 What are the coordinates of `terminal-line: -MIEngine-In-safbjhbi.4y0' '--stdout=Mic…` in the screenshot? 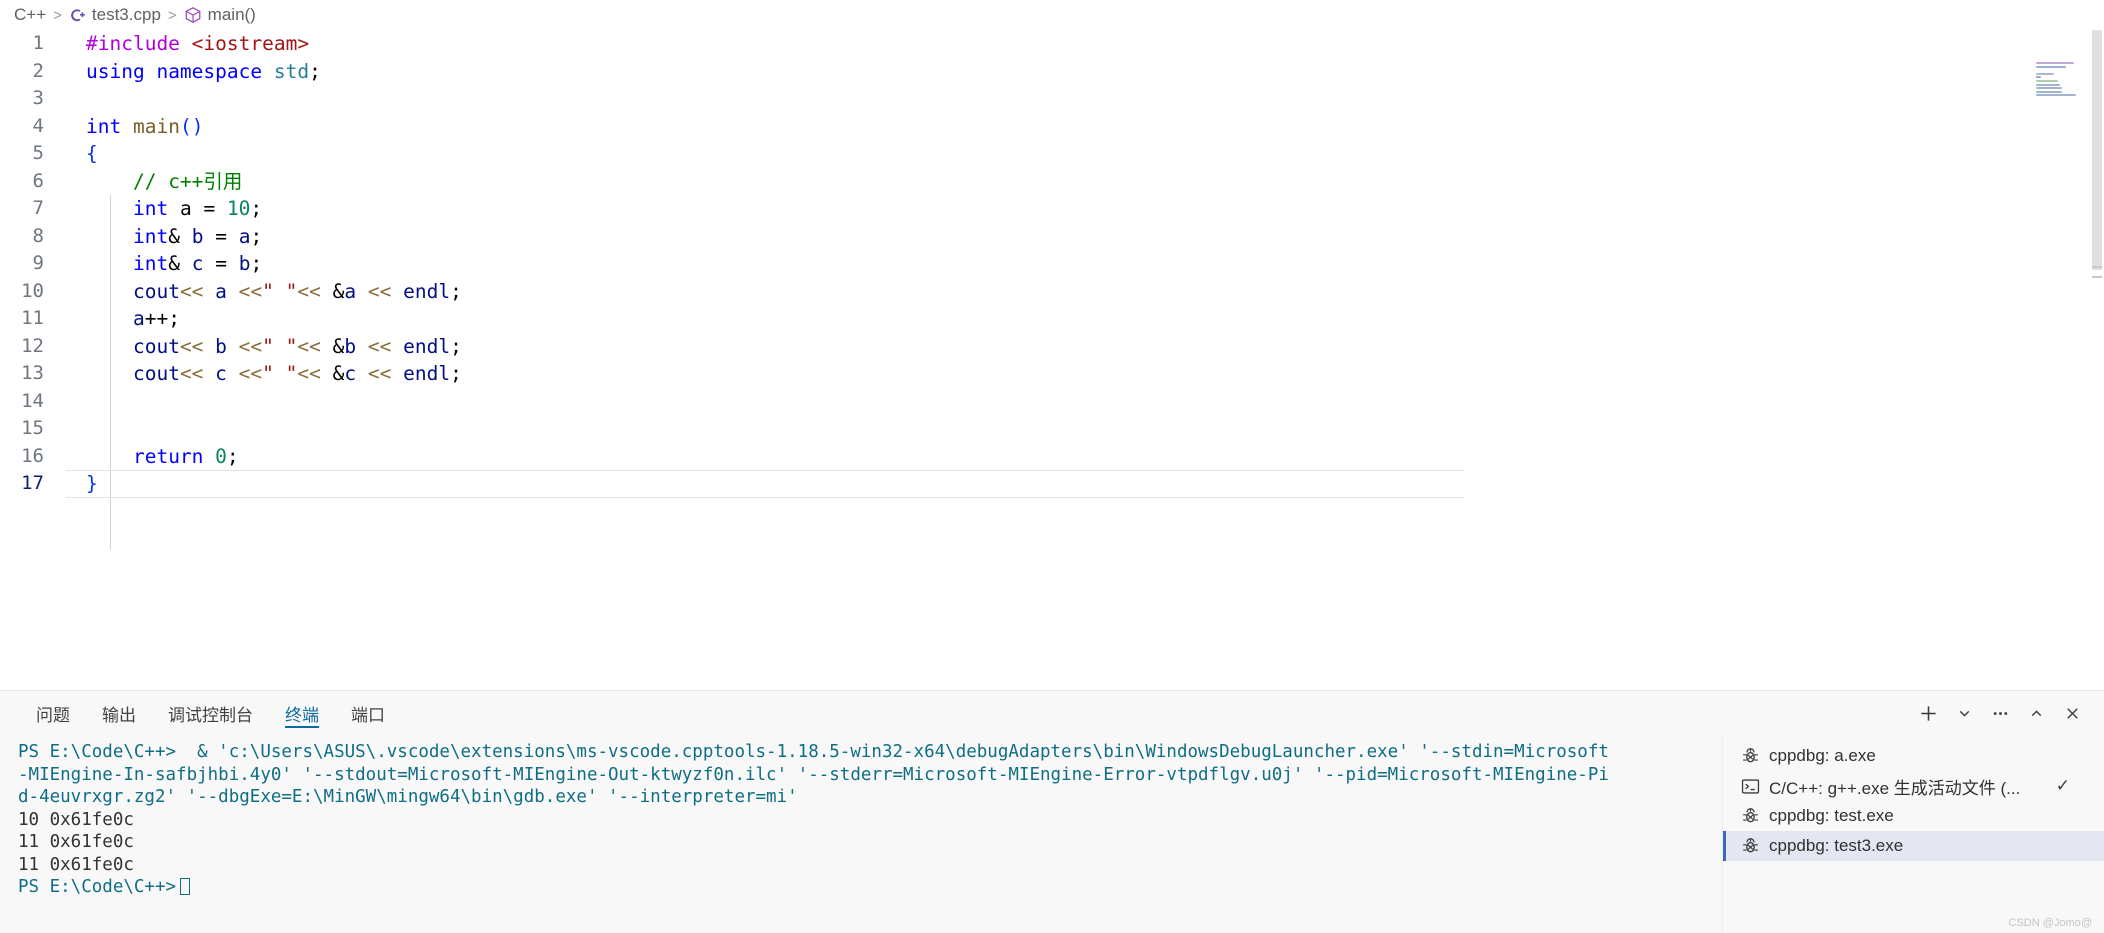 It's located at (813, 774).